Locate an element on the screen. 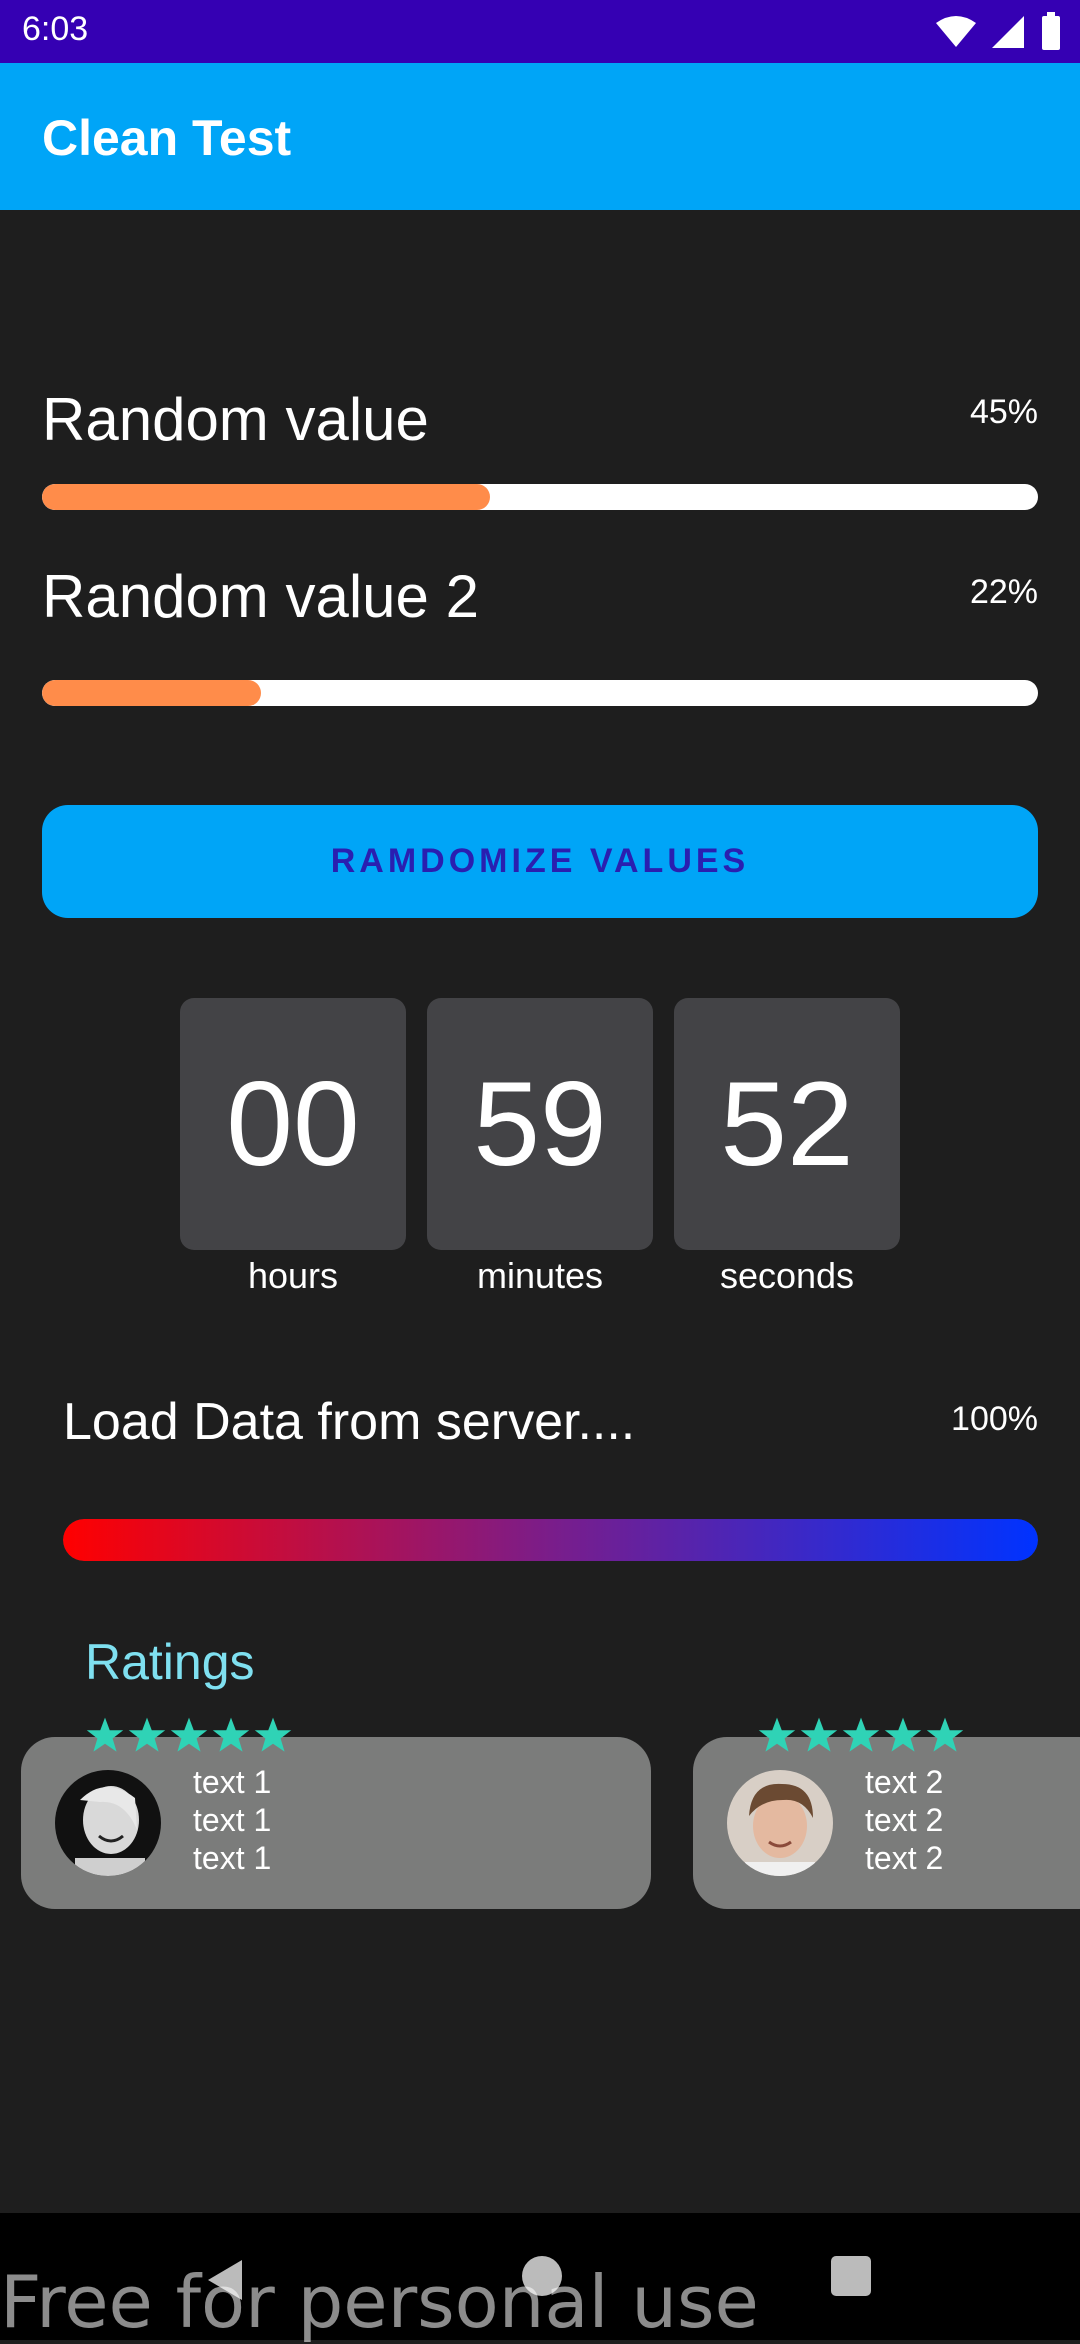  load-progress-fill is located at coordinates (550, 1540).